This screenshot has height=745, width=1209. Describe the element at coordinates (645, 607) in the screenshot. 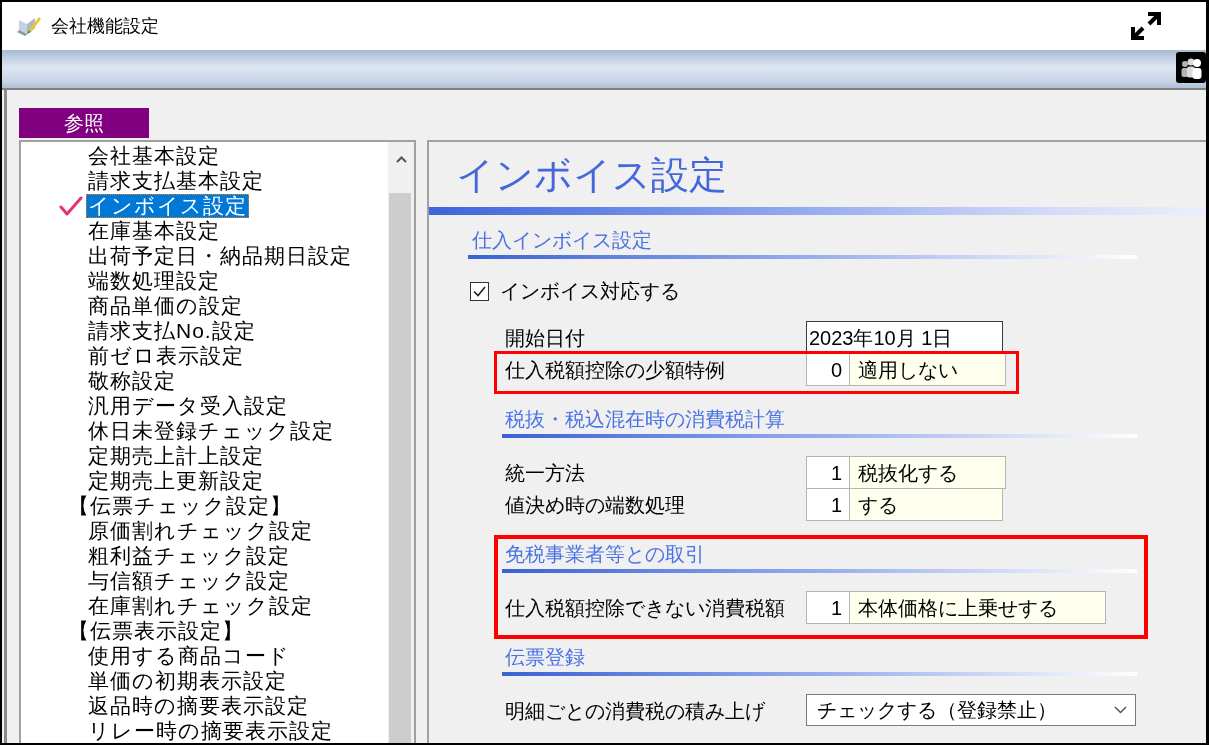

I see `field-label: 仕入税額控除できない消費税額` at that location.